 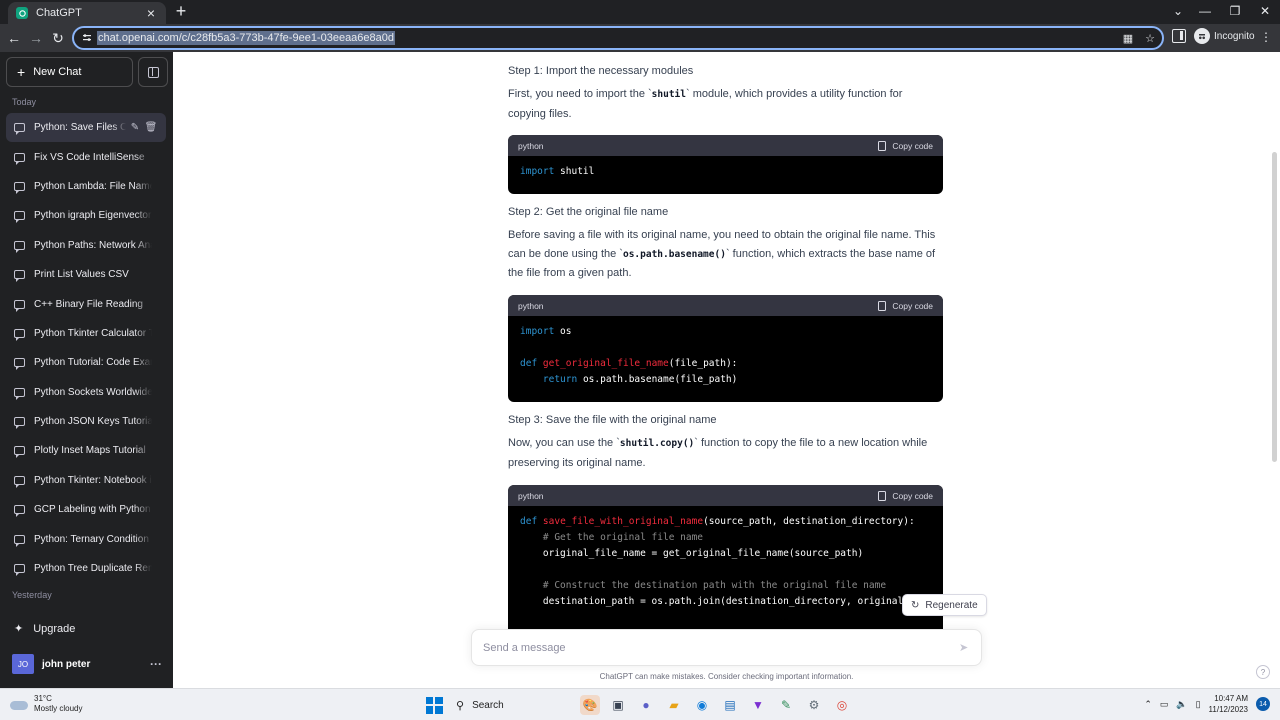 I want to click on regenerate-label: Regenerate, so click(x=951, y=605).